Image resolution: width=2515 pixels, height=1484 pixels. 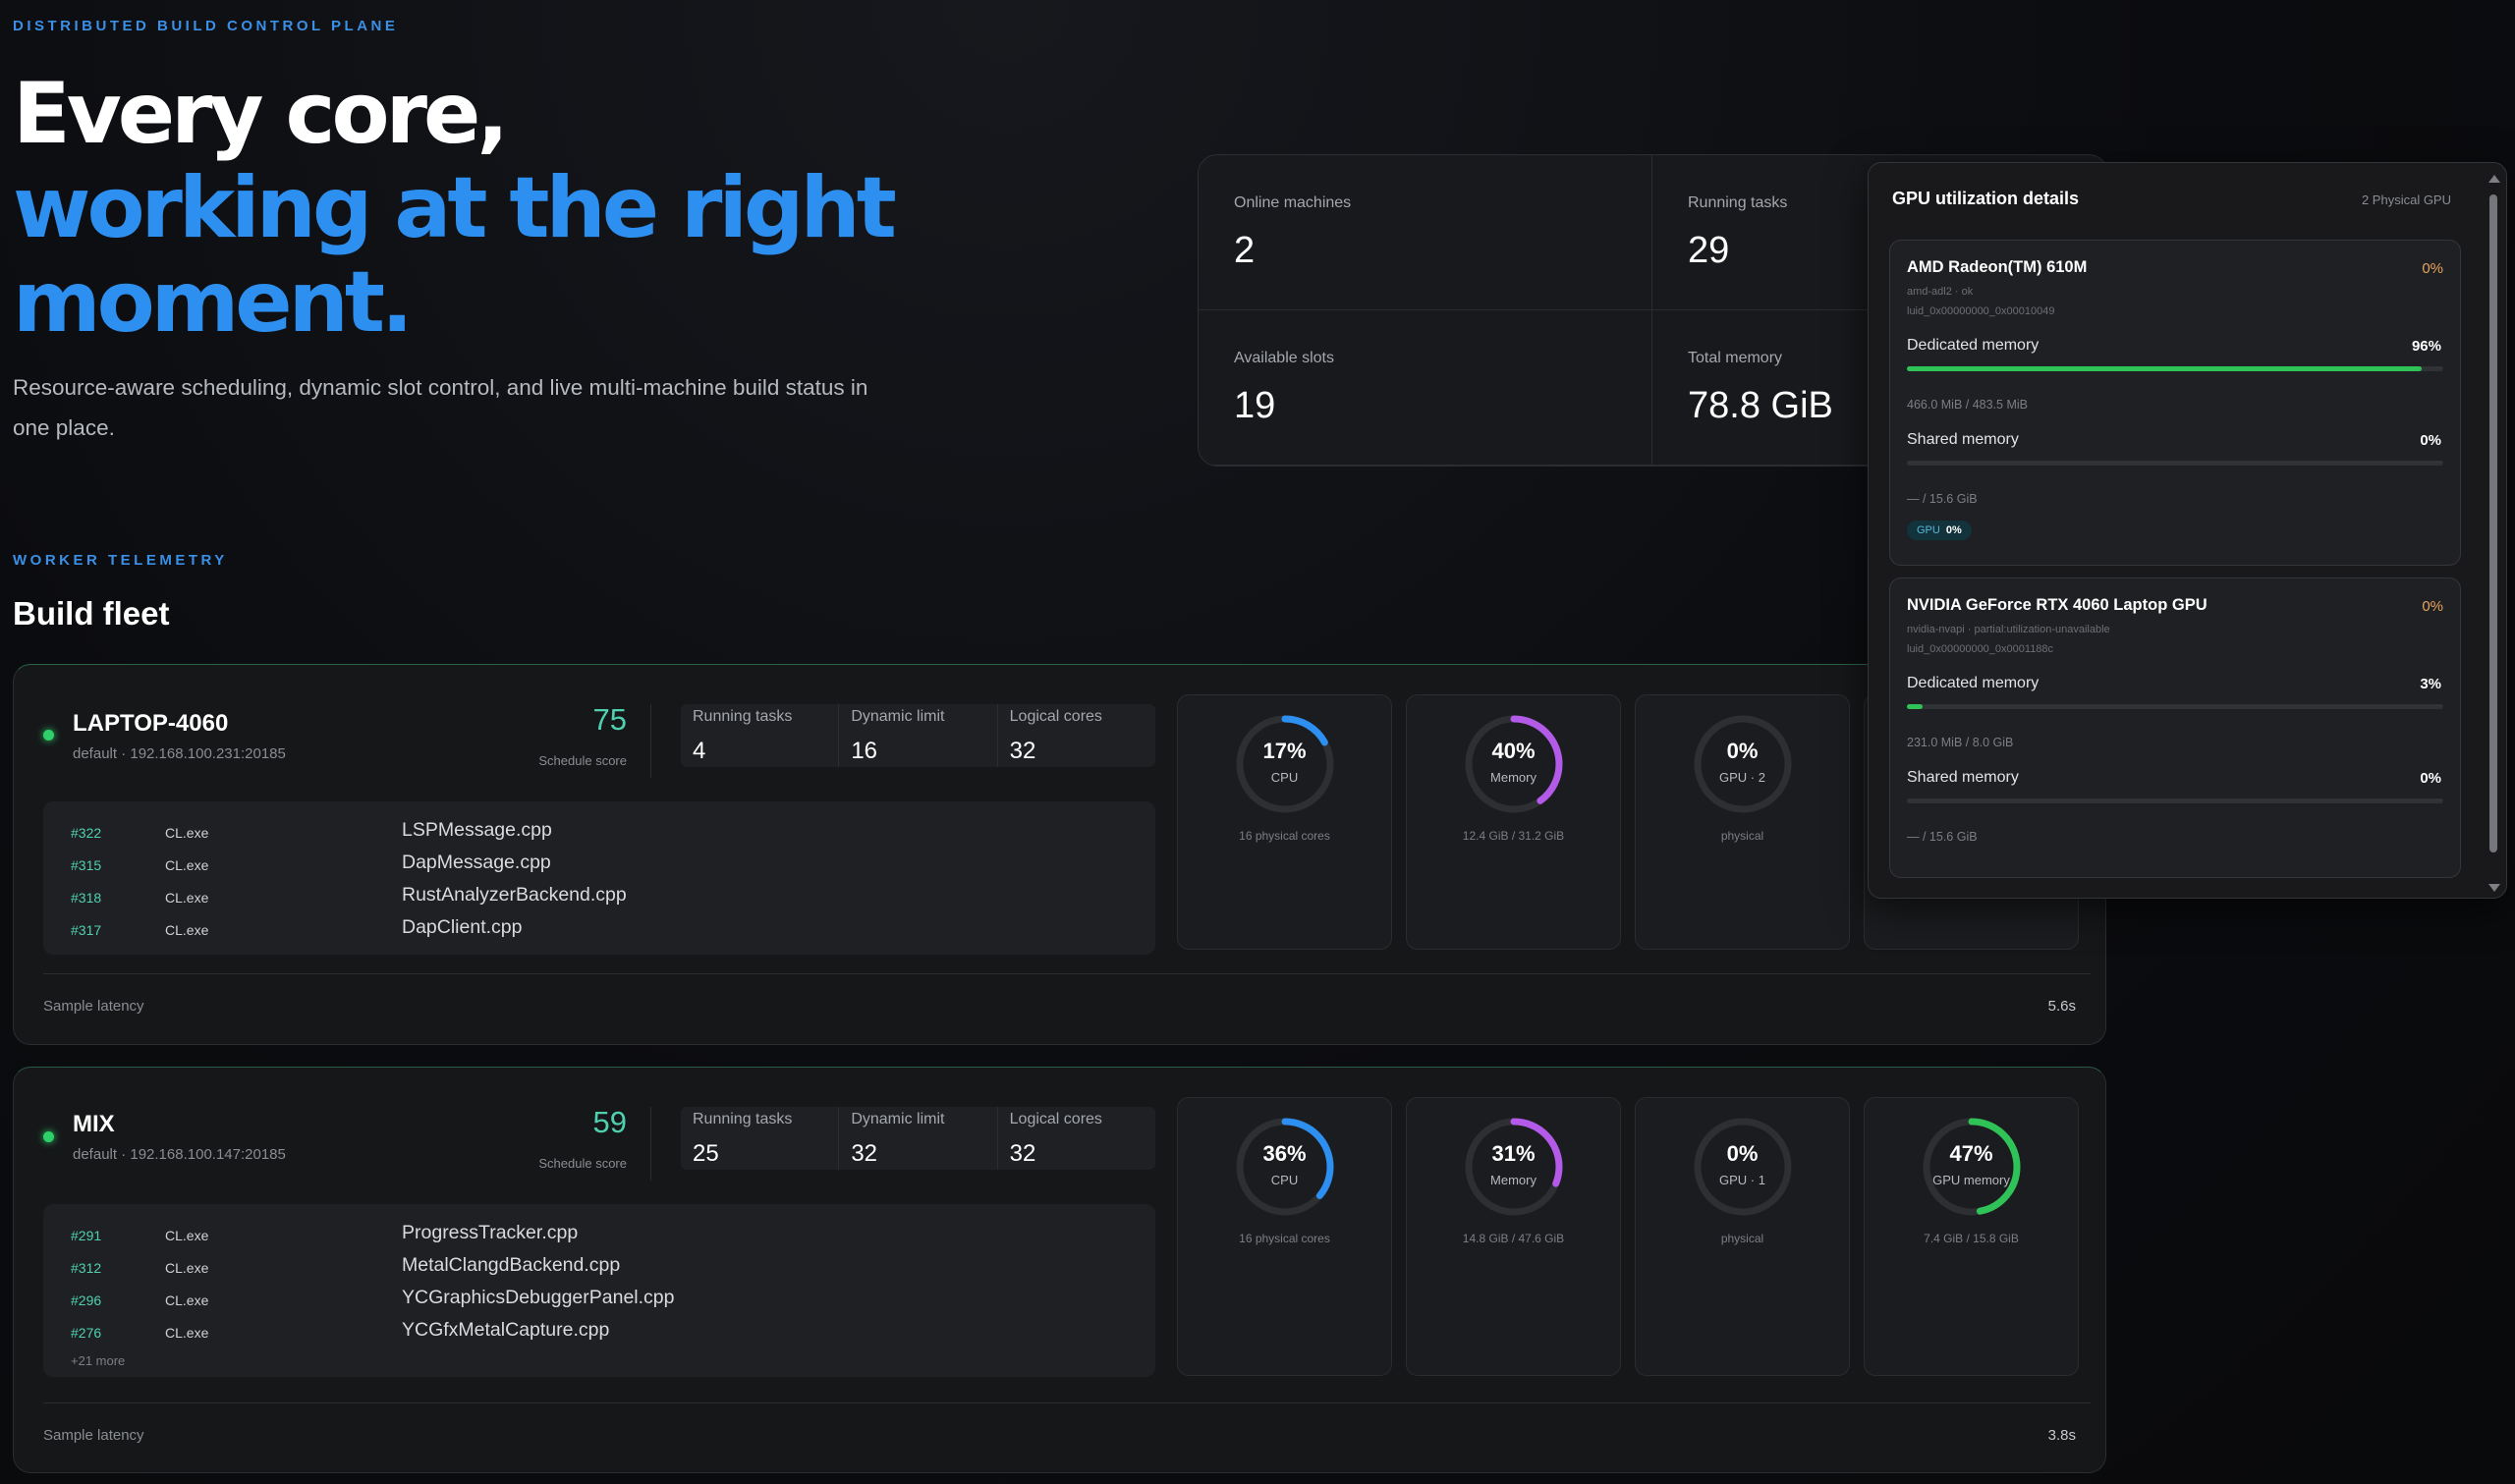 What do you see at coordinates (2493, 523) in the screenshot?
I see `scroll-thumb` at bounding box center [2493, 523].